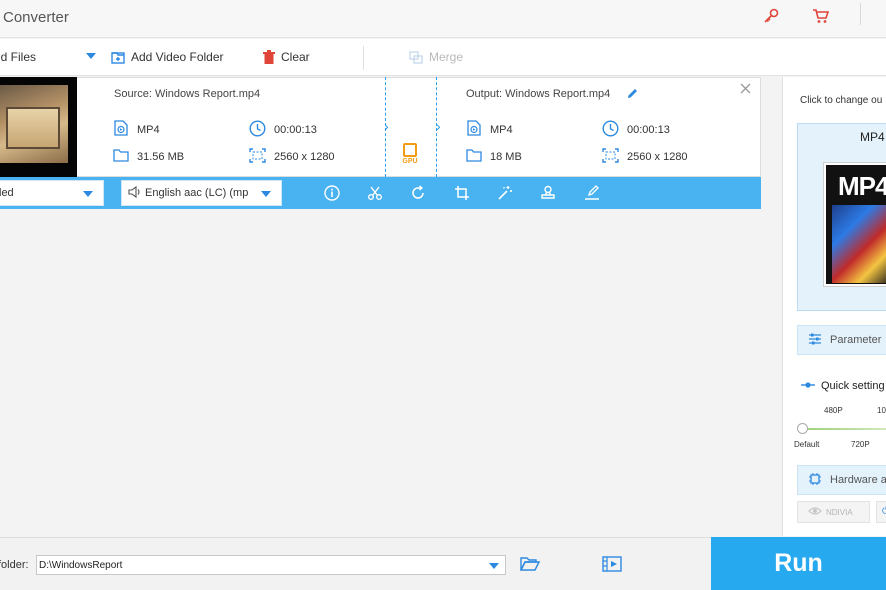  I want to click on source-resolution-value: 2560 x 1280, so click(304, 157).